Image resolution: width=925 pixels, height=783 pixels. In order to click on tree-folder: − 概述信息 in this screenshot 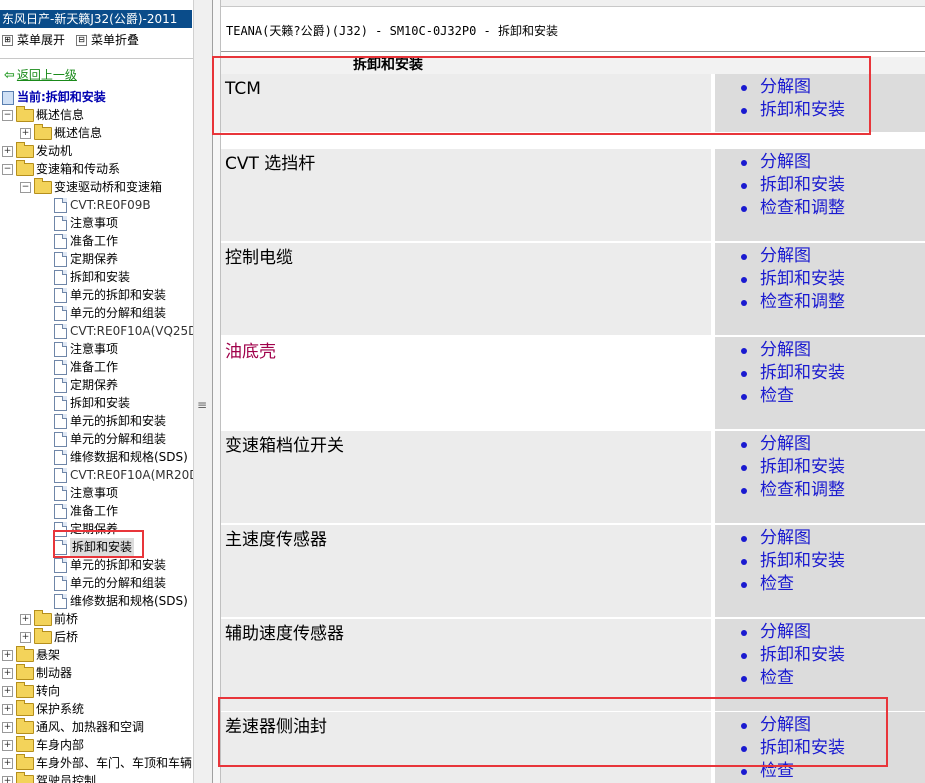, I will do `click(96, 115)`.